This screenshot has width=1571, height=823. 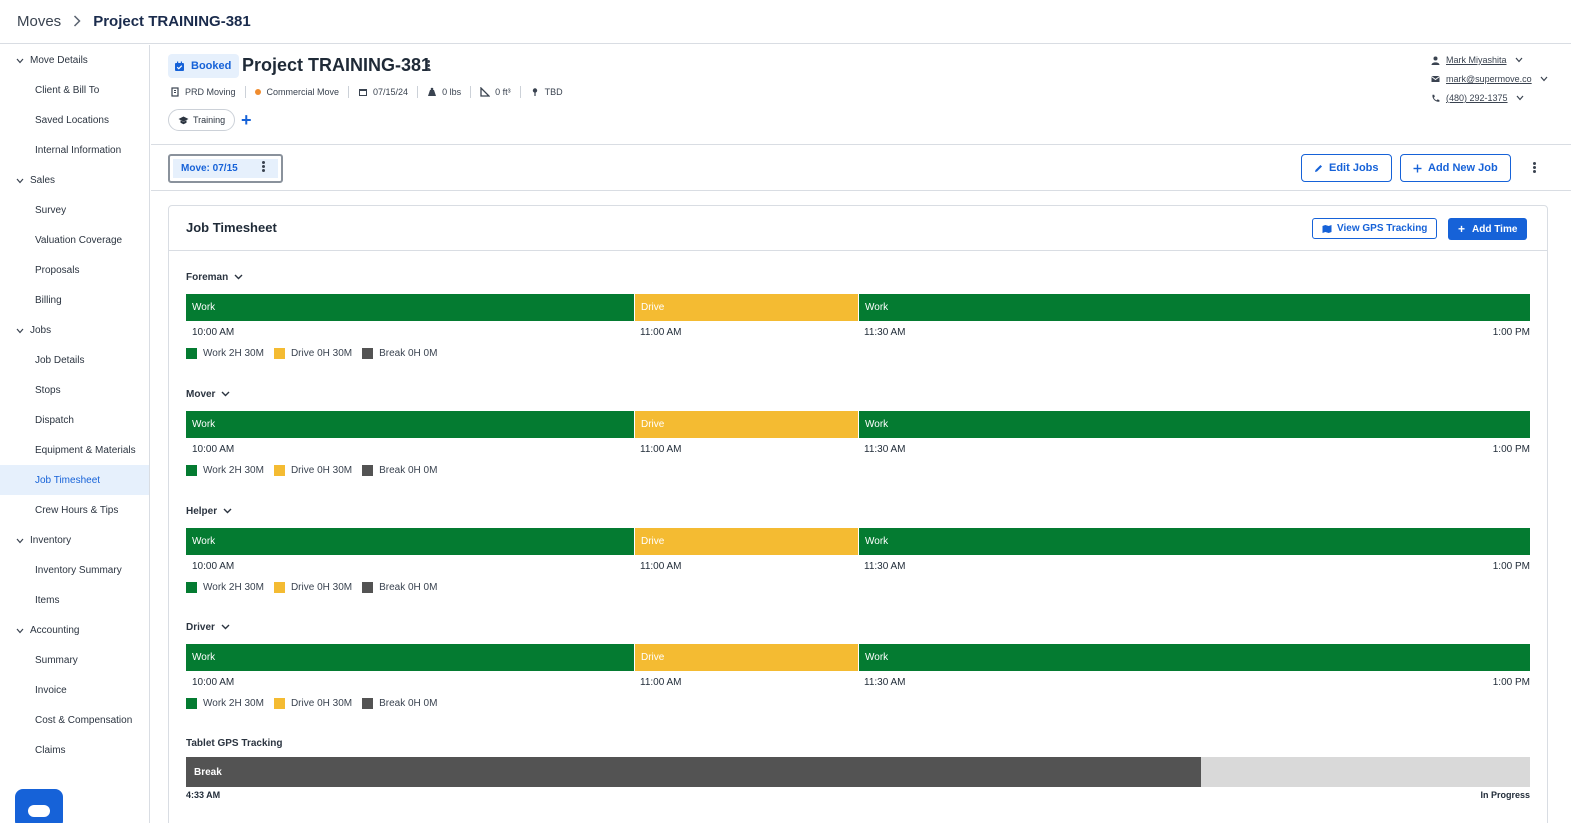 I want to click on ruler-triangle-icon, so click(x=485, y=92).